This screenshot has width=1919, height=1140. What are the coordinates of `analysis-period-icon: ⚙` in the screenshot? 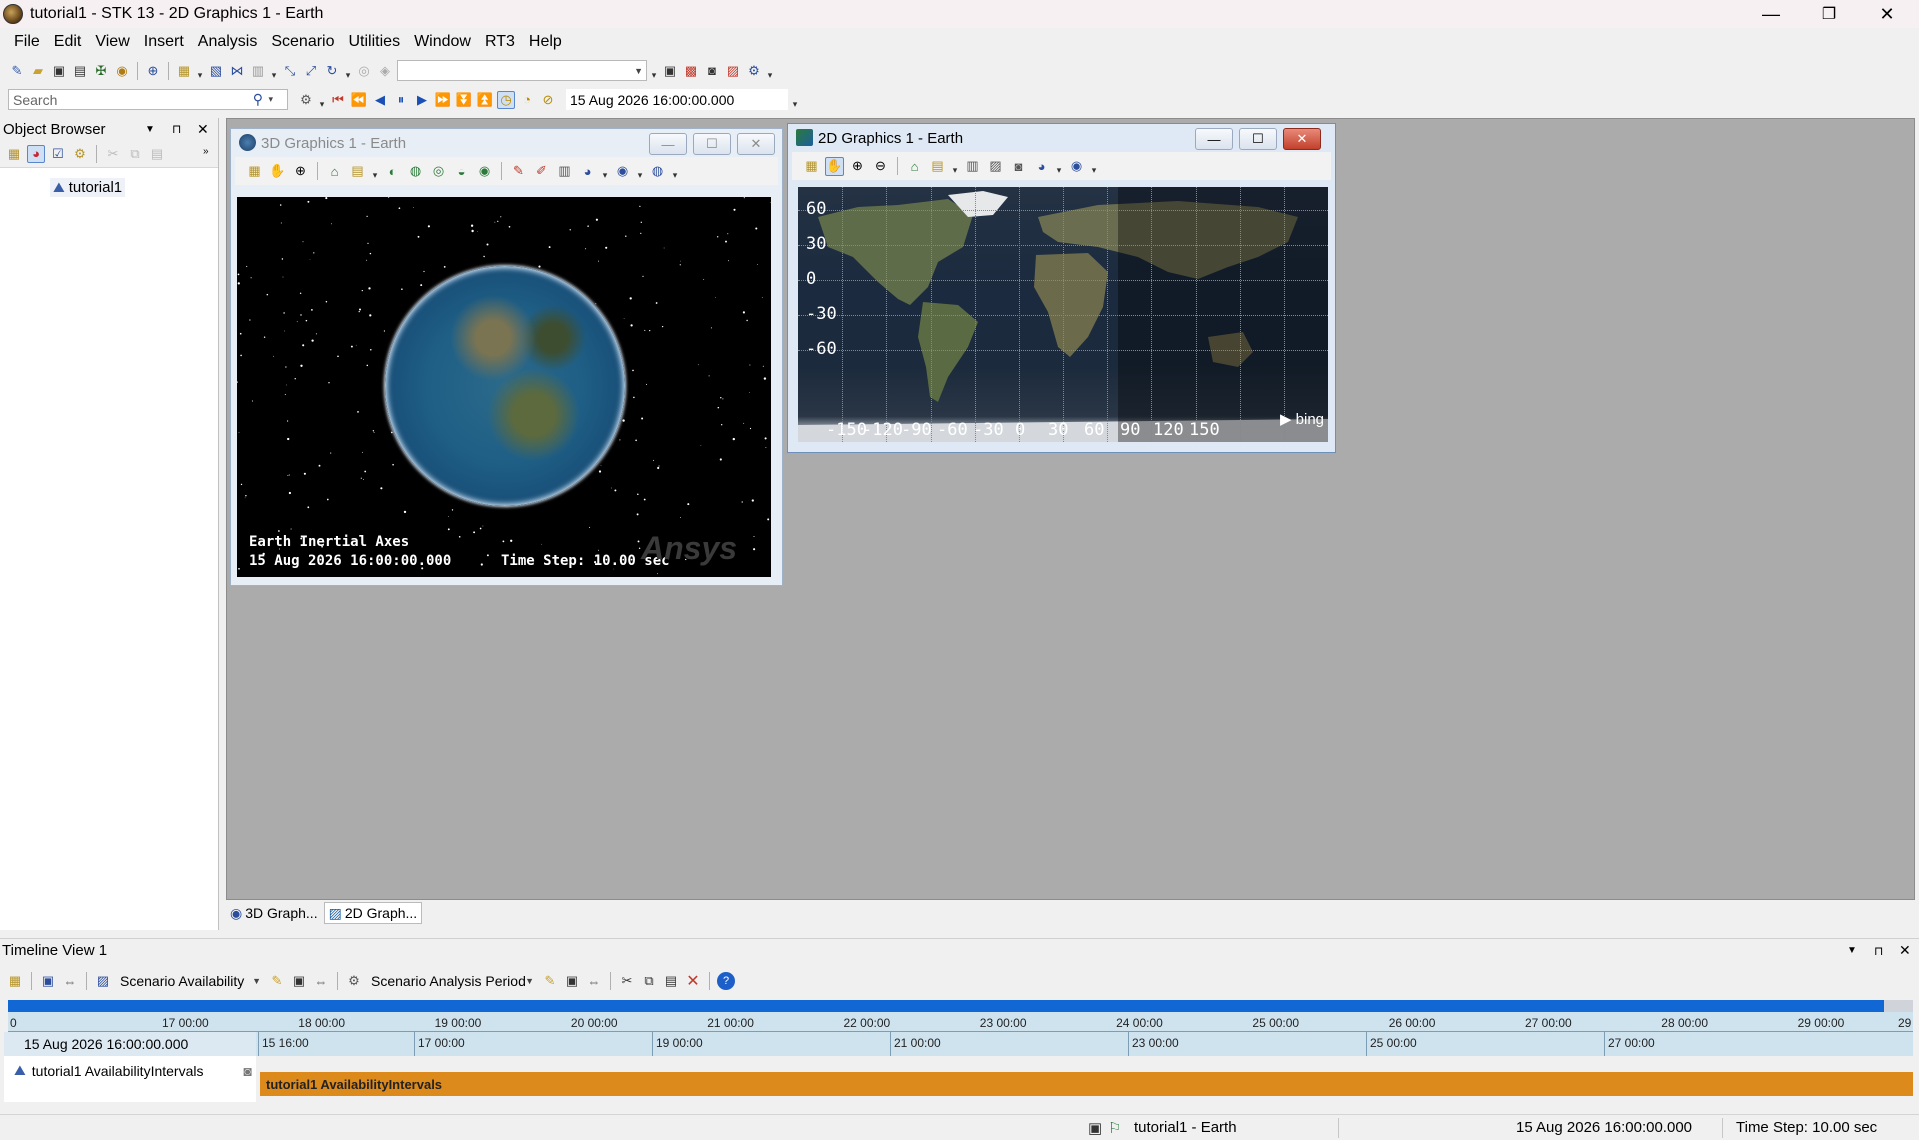 It's located at (354, 981).